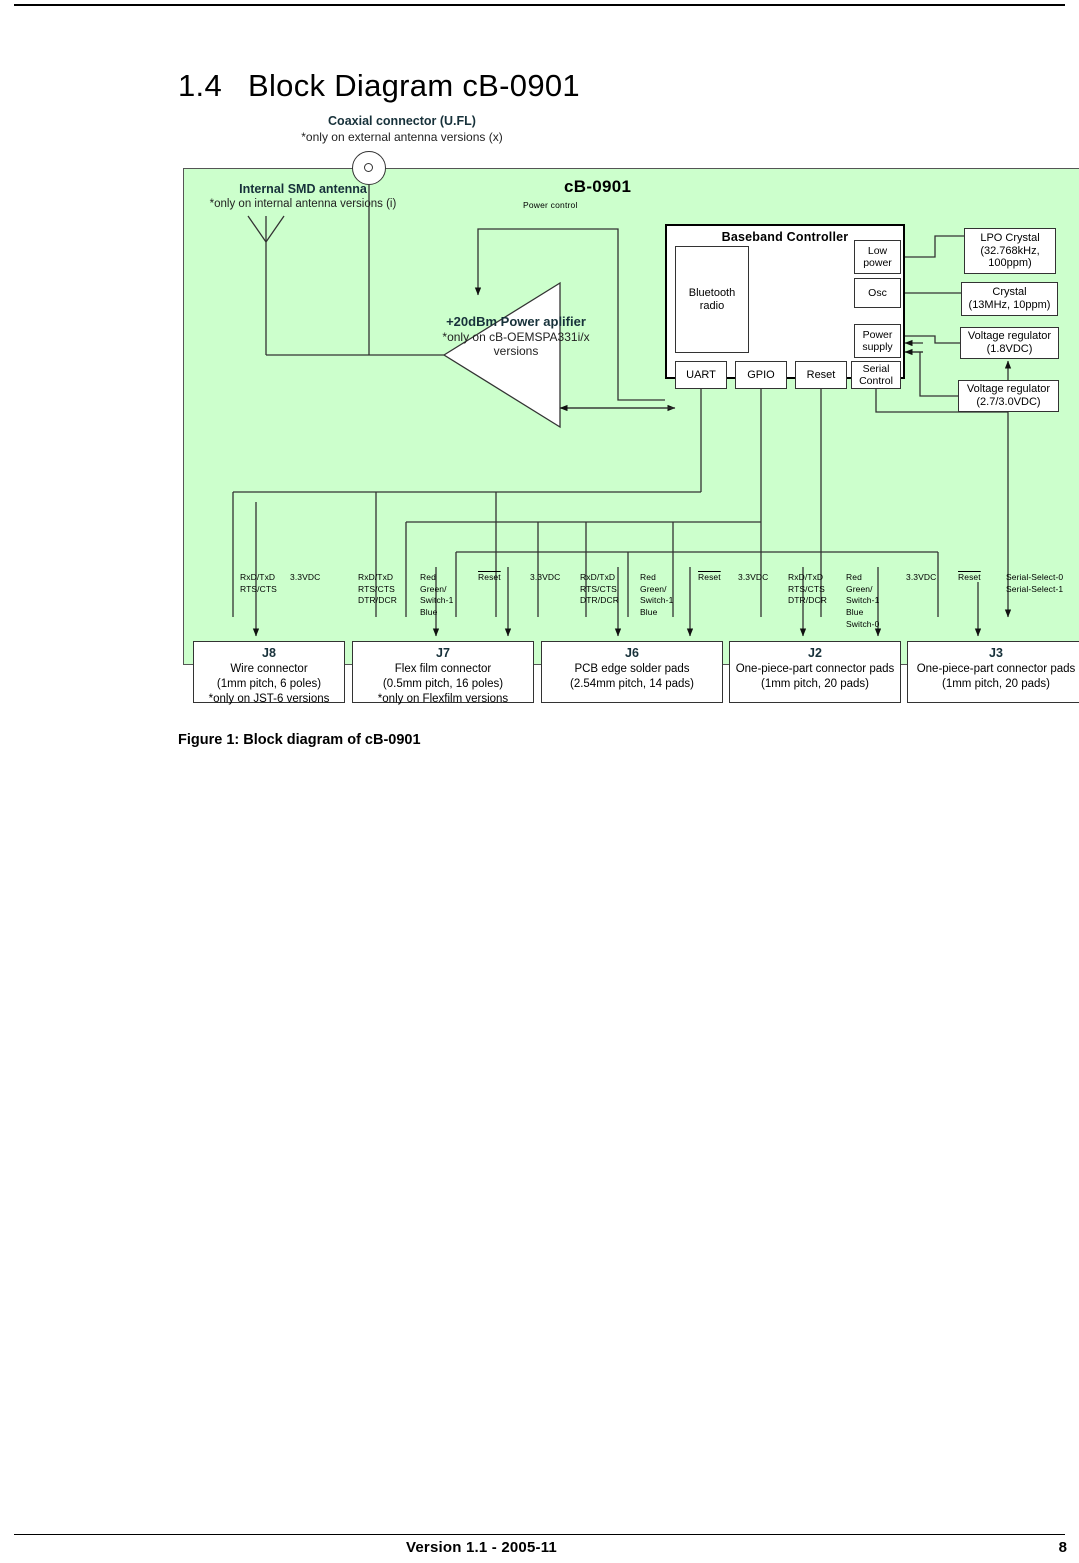 Image resolution: width=1079 pixels, height=1563 pixels. I want to click on connector-j3-line1: One-piece-part connector pads, so click(996, 668).